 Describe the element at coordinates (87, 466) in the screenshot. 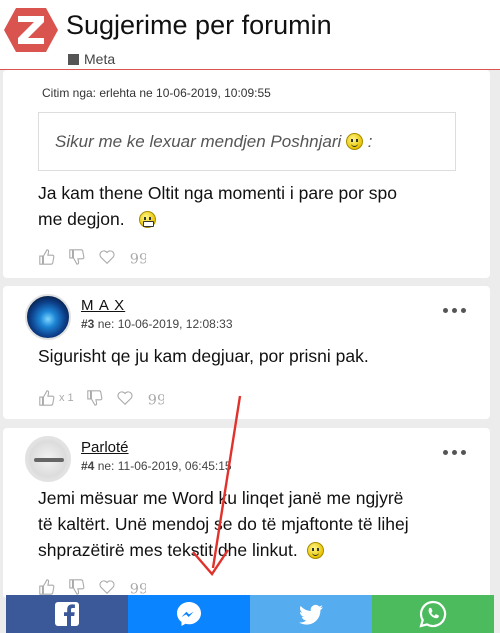

I see `post-number: #4` at that location.